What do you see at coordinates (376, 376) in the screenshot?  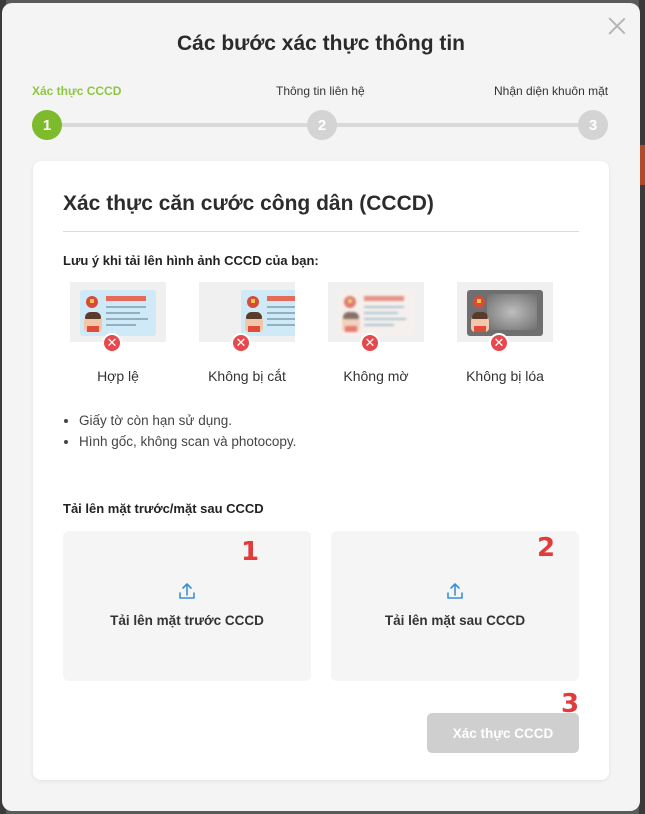 I see `example-label: Không mờ` at bounding box center [376, 376].